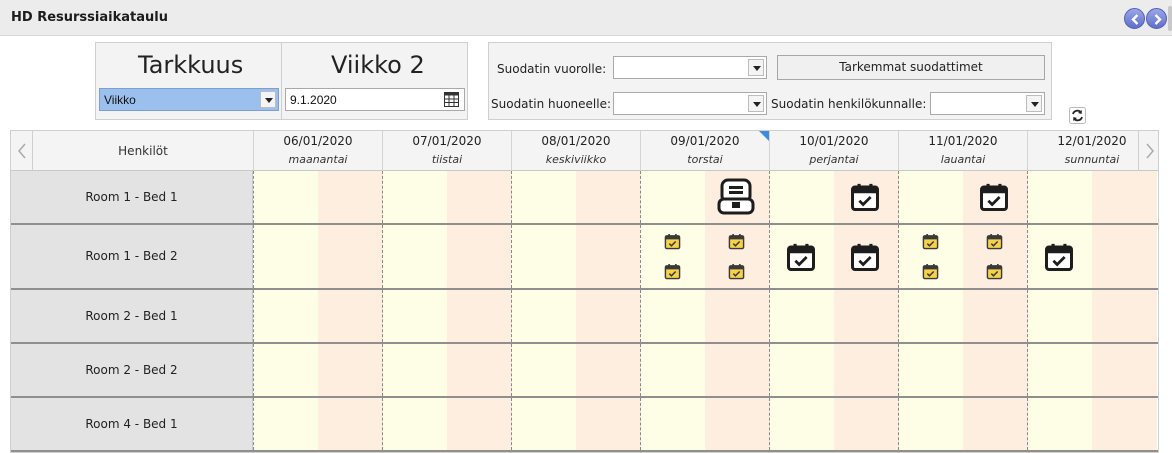  I want to click on day-header: 07/01/2020 tiistai, so click(446, 151).